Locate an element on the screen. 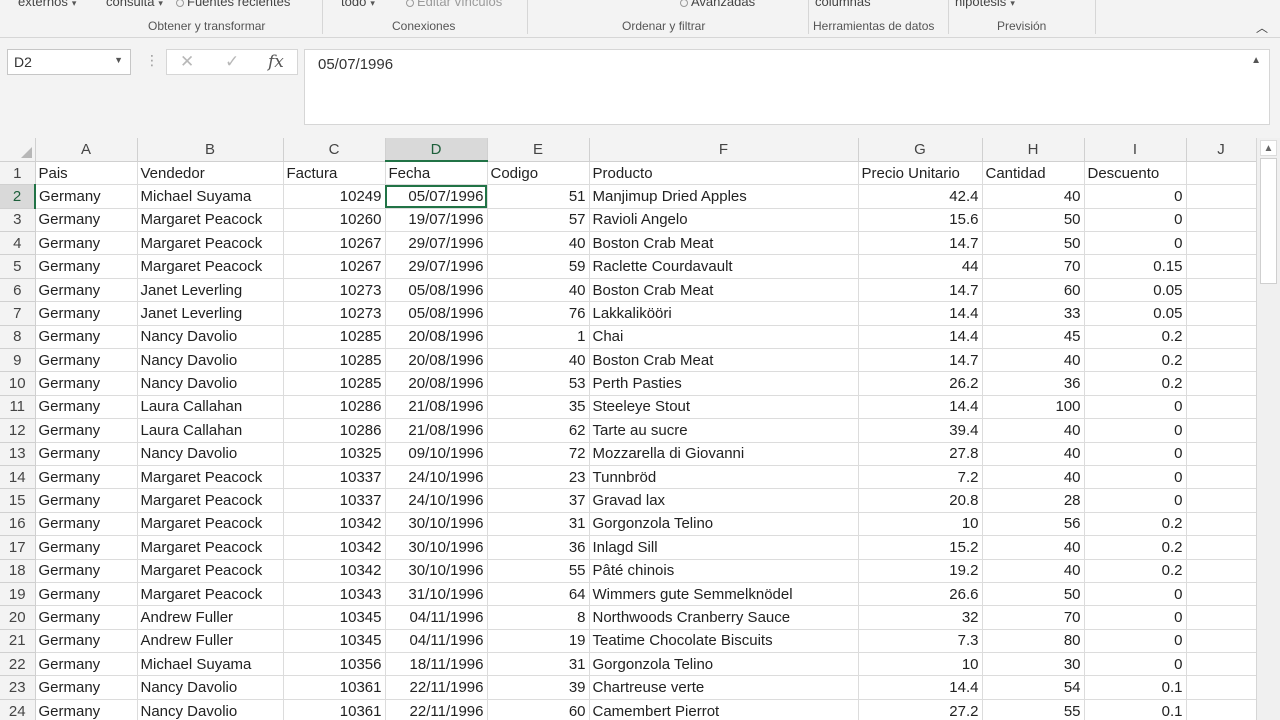  data-cell: Tunnbröd is located at coordinates (724, 477).